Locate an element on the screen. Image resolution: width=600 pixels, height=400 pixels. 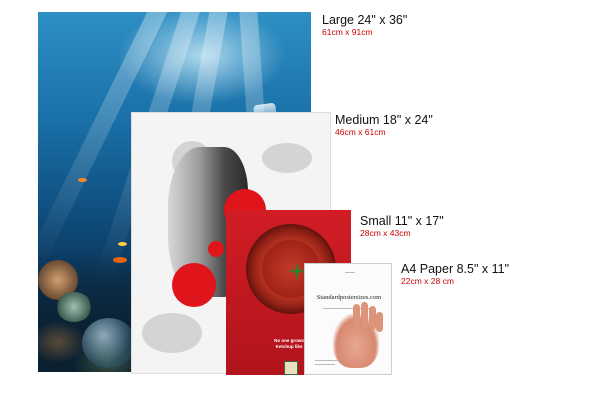
a4-site-title: Standardpostersizes.com is located at coordinates (349, 297).